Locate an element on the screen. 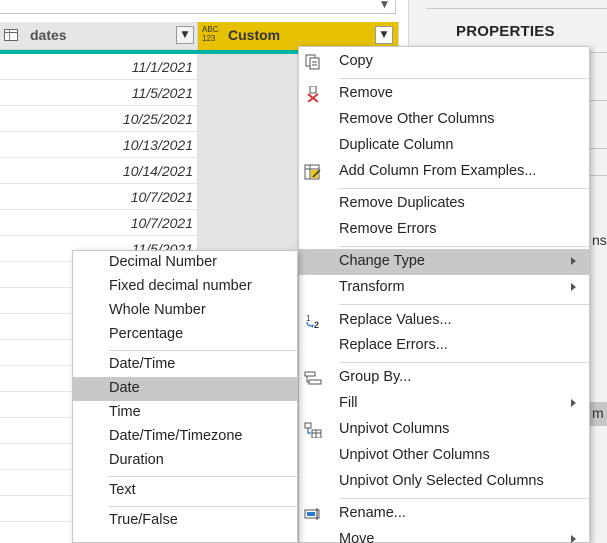  unpivot-icon is located at coordinates (313, 430).